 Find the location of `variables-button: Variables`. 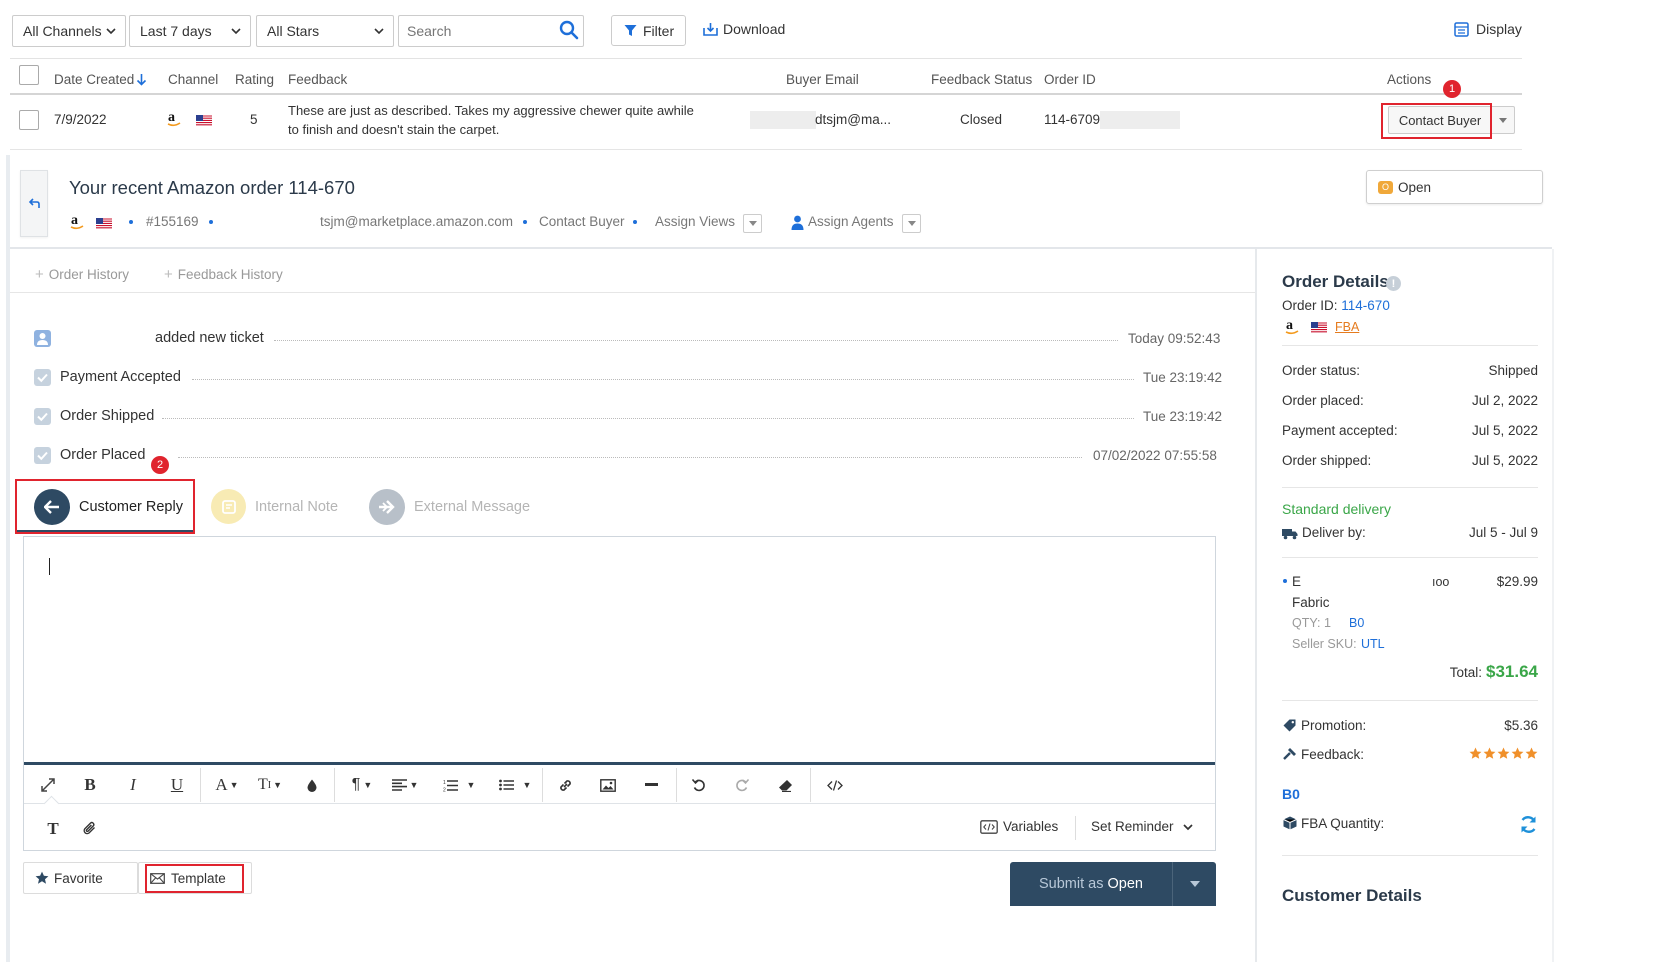

variables-button: Variables is located at coordinates (1019, 826).